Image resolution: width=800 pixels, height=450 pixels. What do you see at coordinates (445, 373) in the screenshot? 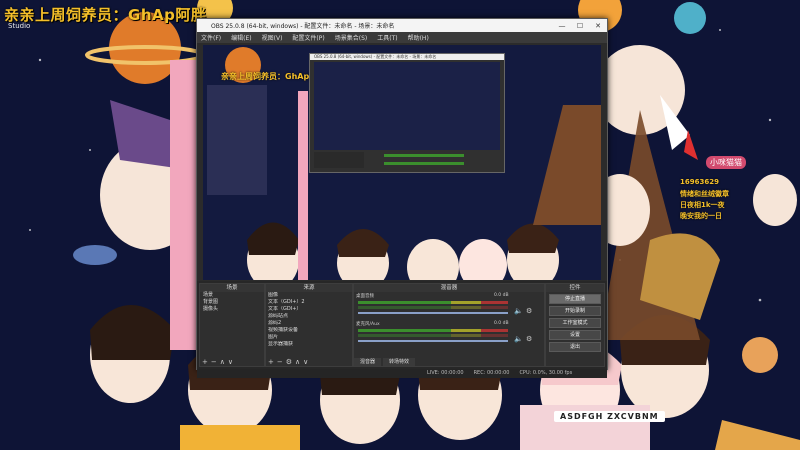
I see `live-status: LIVE: 00:00:00` at bounding box center [445, 373].